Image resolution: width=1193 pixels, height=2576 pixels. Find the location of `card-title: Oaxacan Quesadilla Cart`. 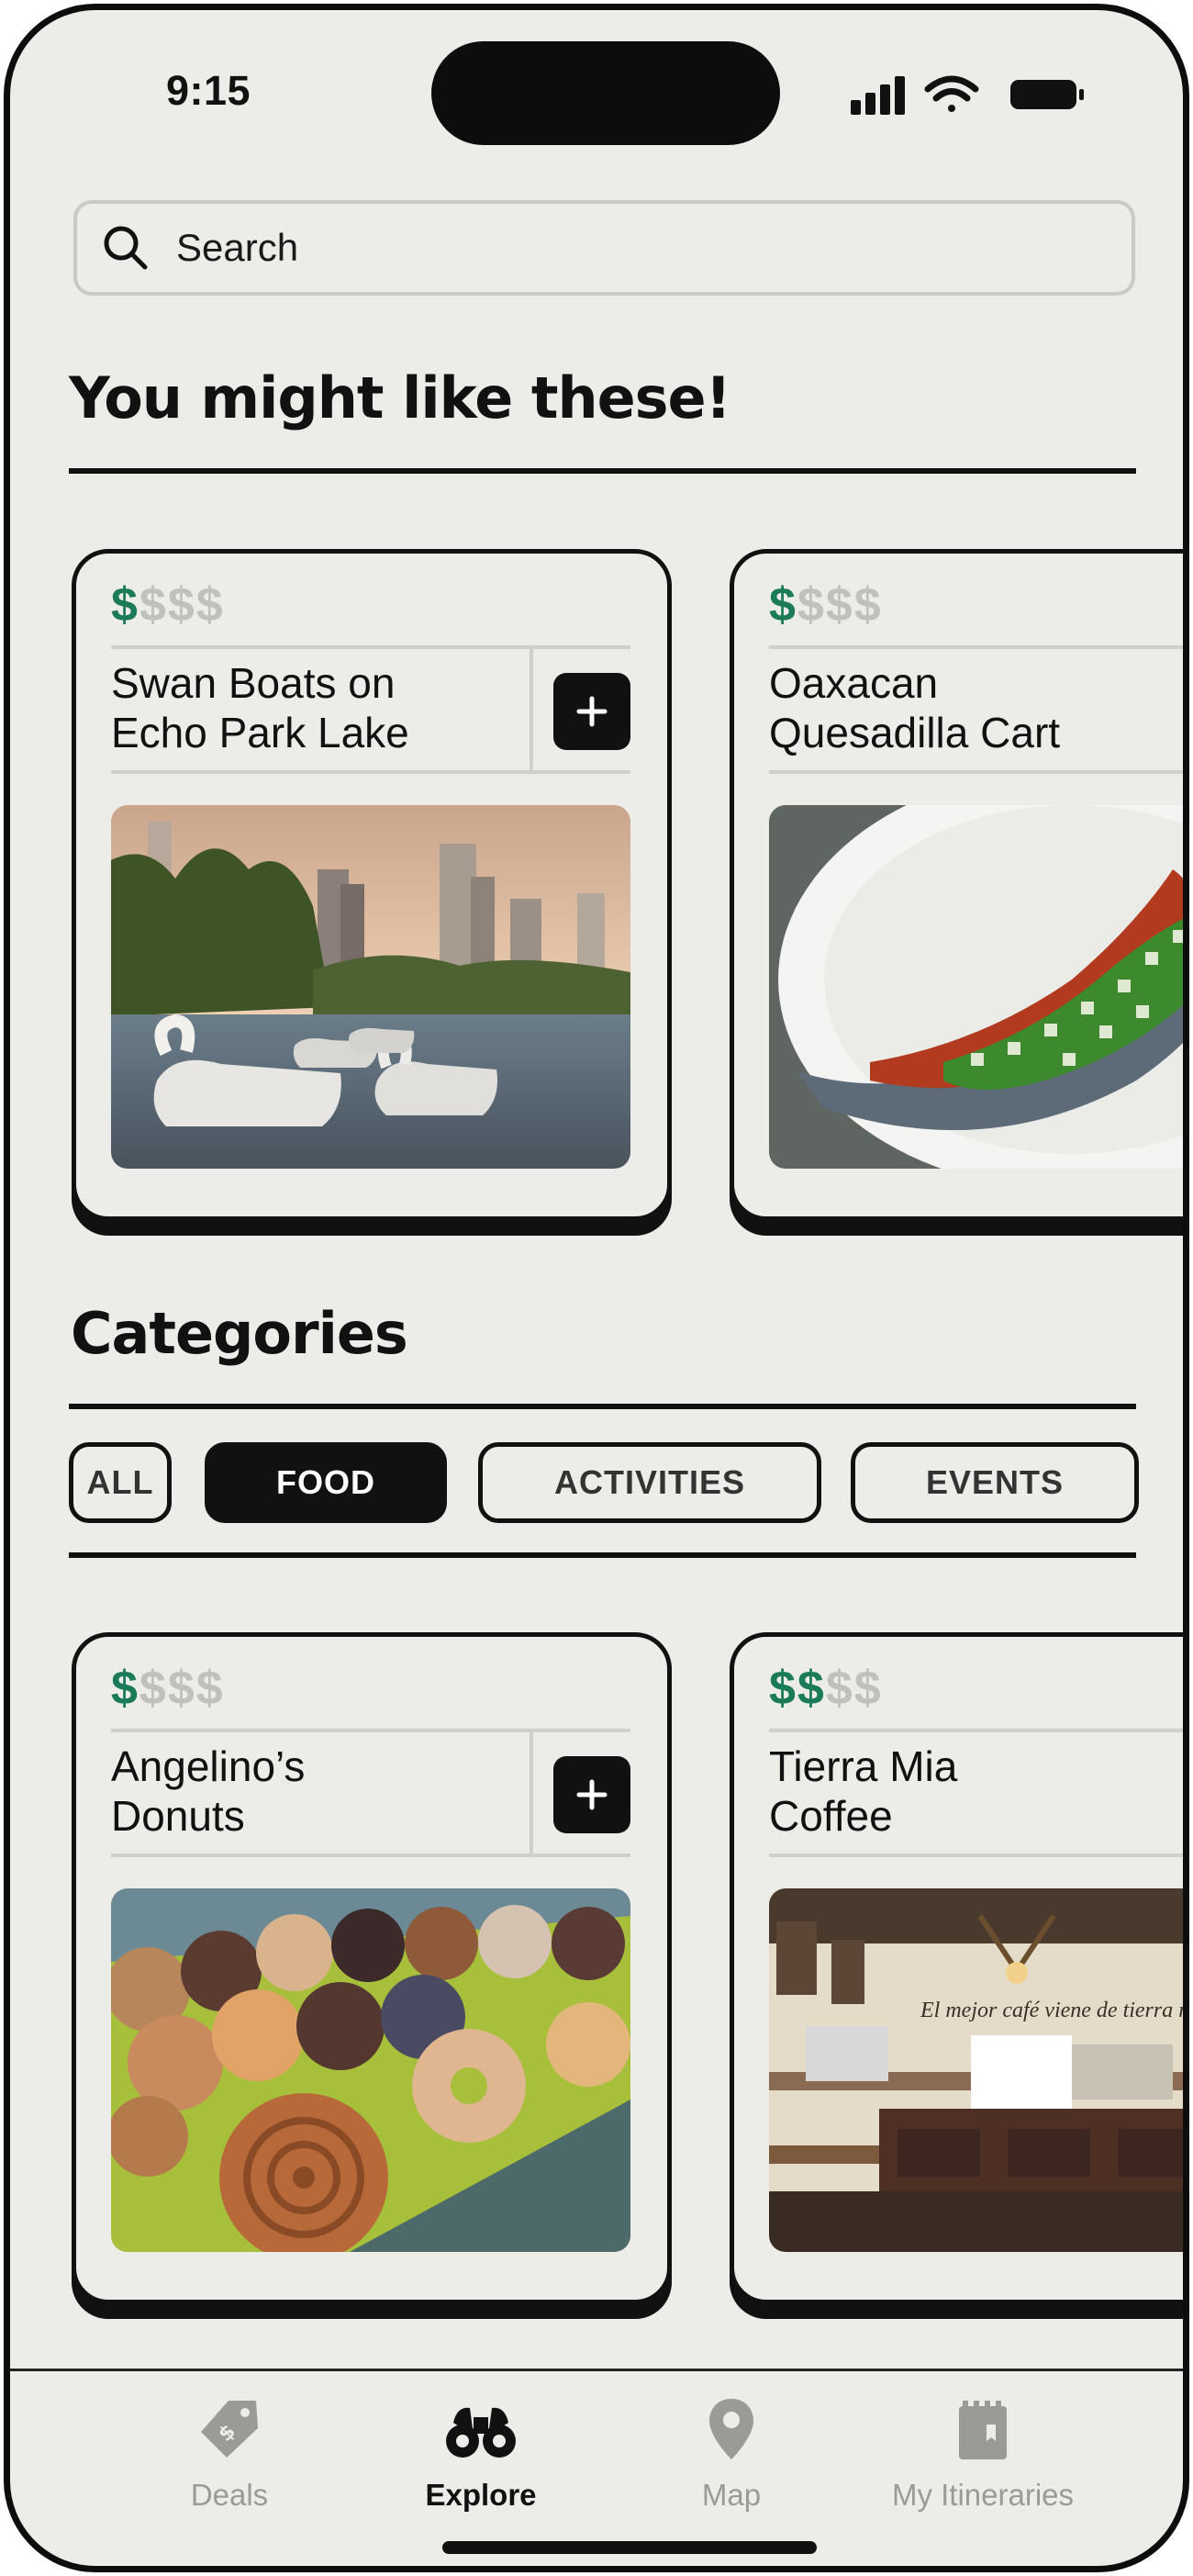

card-title: Oaxacan Quesadilla Cart is located at coordinates (915, 707).